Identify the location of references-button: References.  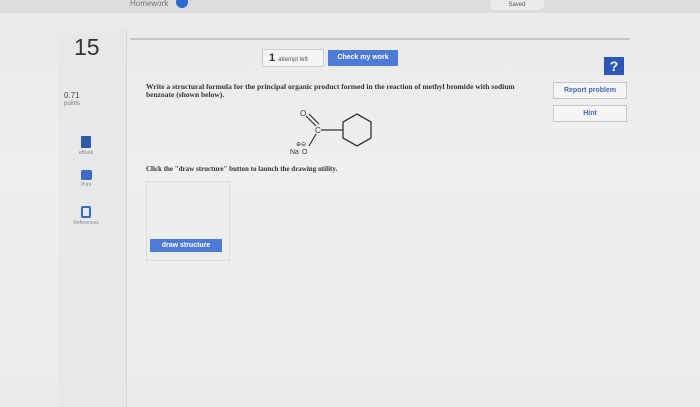
(86, 216).